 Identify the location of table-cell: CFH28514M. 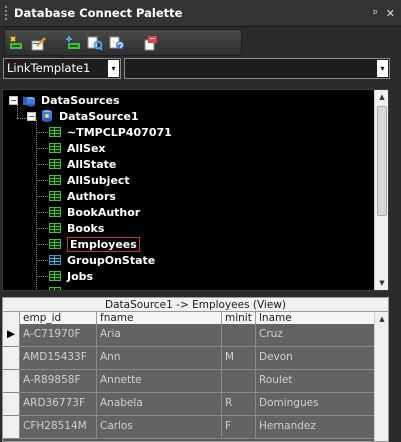
(58, 427).